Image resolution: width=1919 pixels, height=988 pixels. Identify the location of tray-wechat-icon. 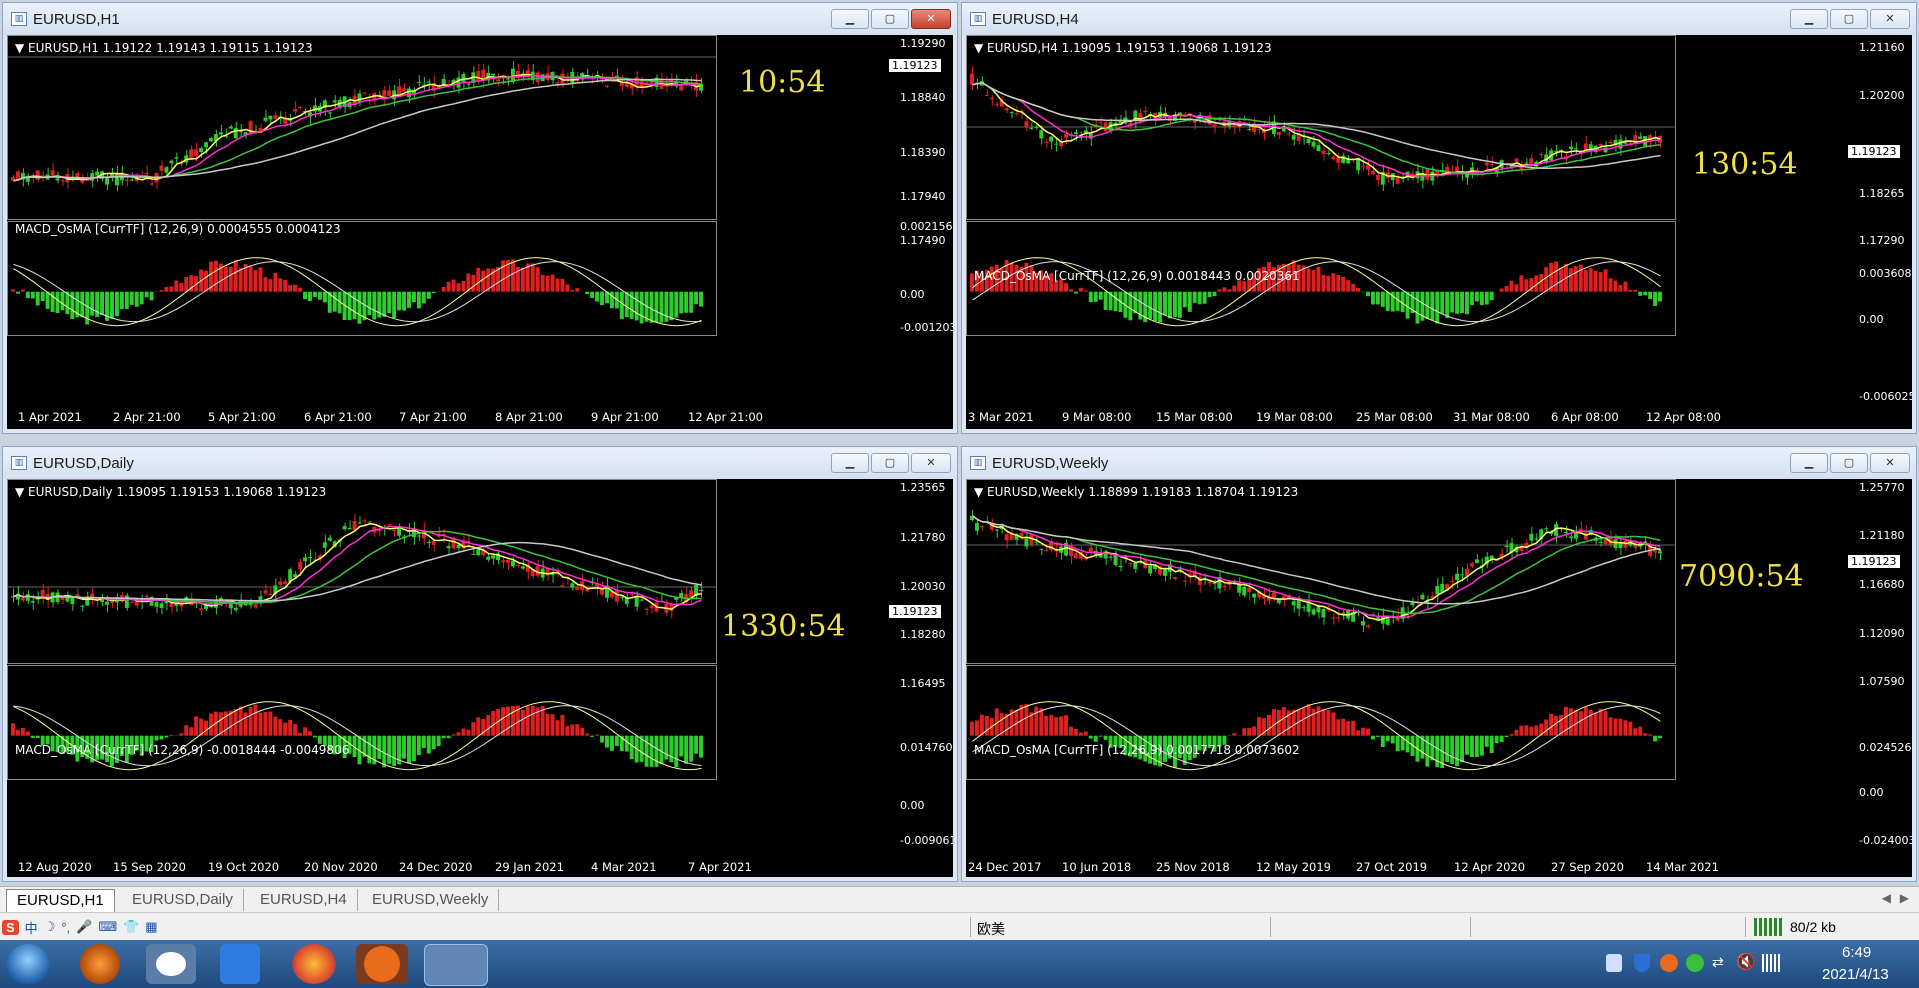
(1695, 963).